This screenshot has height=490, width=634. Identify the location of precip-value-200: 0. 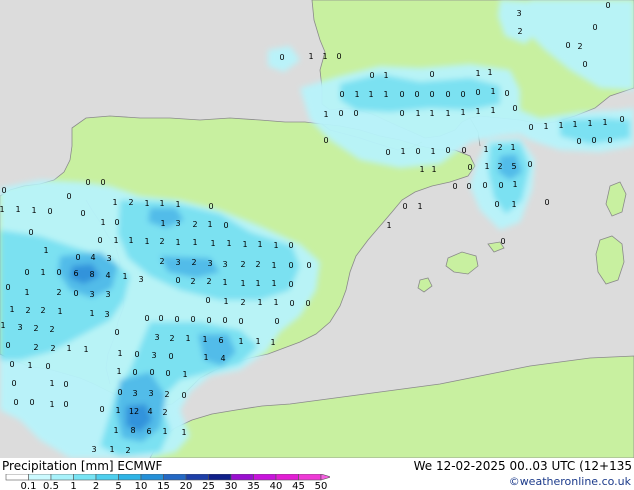
(151, 372).